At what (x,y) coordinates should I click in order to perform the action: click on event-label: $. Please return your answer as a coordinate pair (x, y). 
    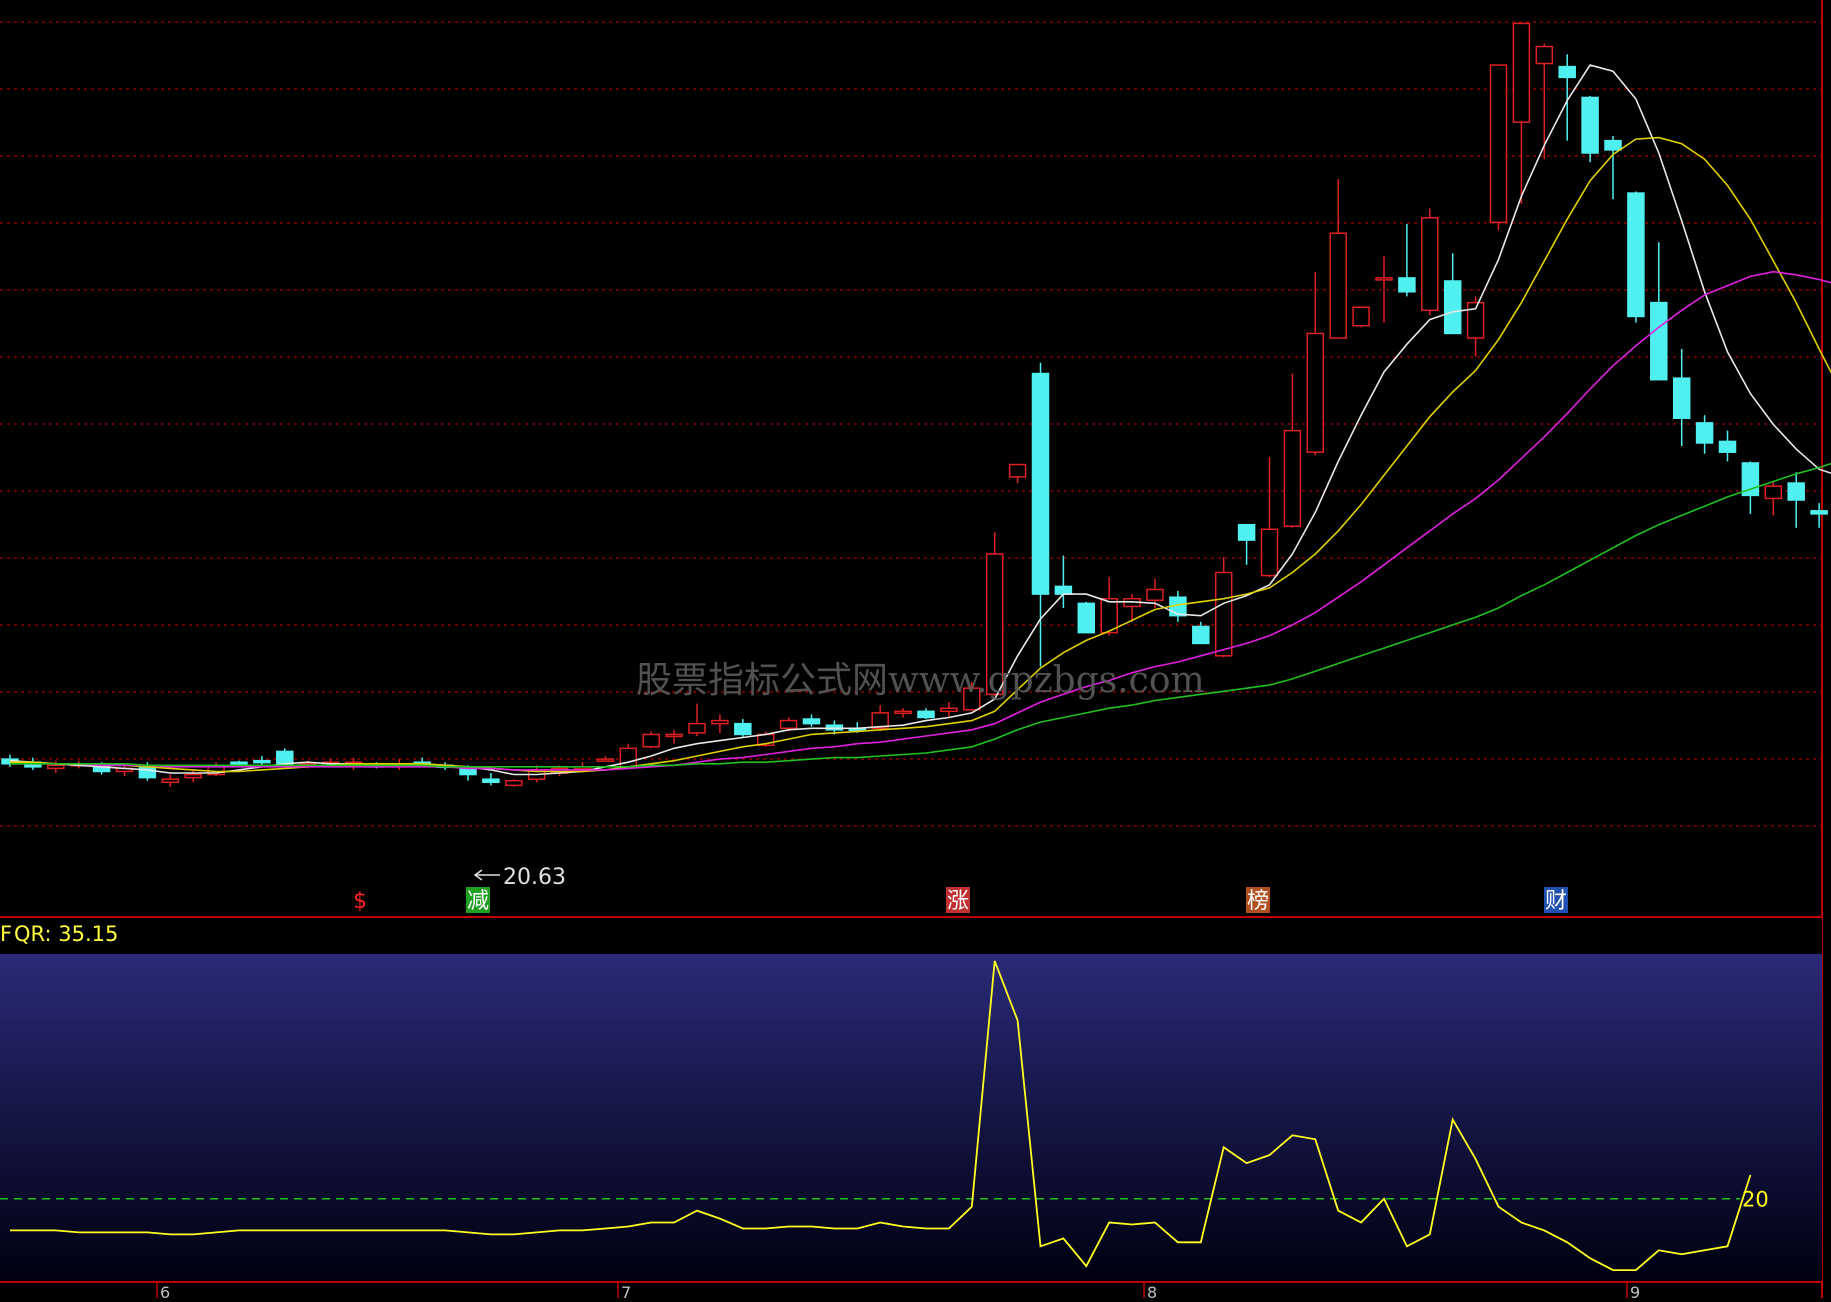
    Looking at the image, I should click on (360, 900).